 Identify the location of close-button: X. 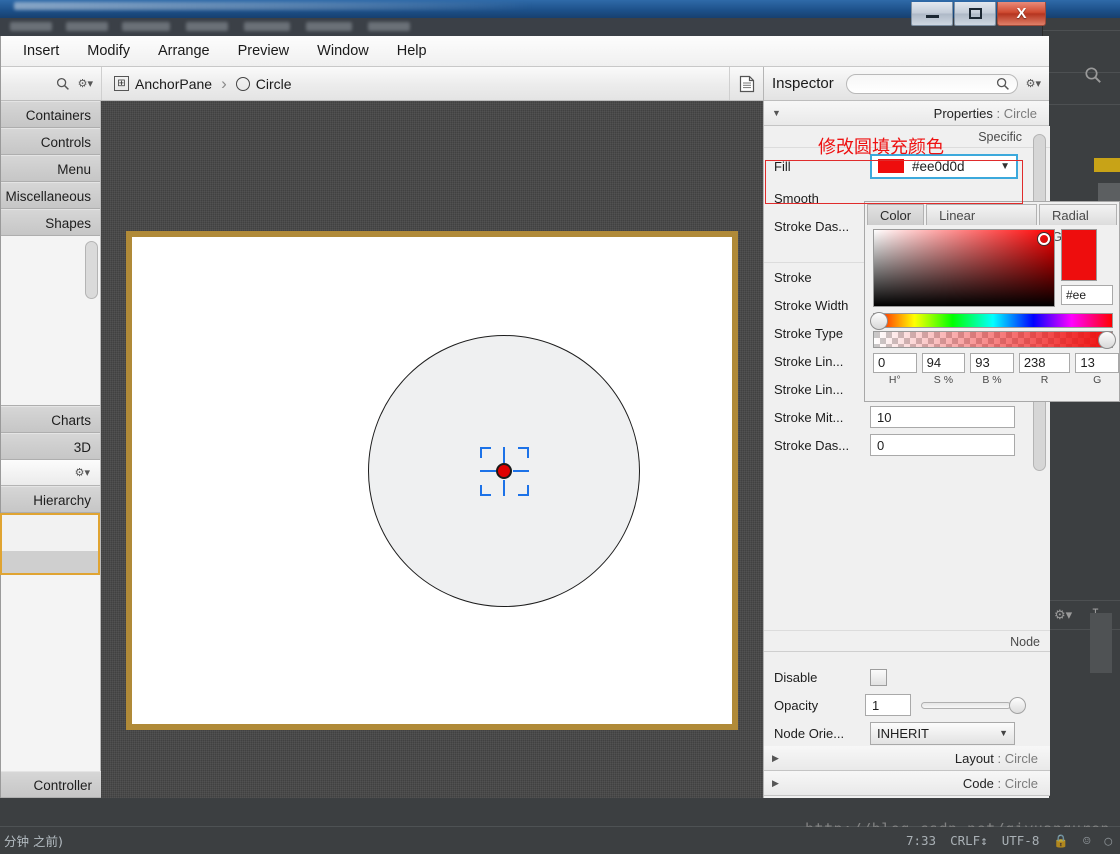
(1021, 14).